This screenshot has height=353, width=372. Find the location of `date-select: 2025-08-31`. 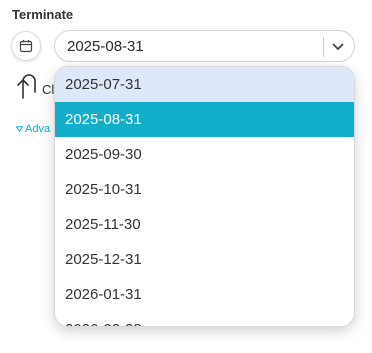

date-select: 2025-08-31 is located at coordinates (204, 46).